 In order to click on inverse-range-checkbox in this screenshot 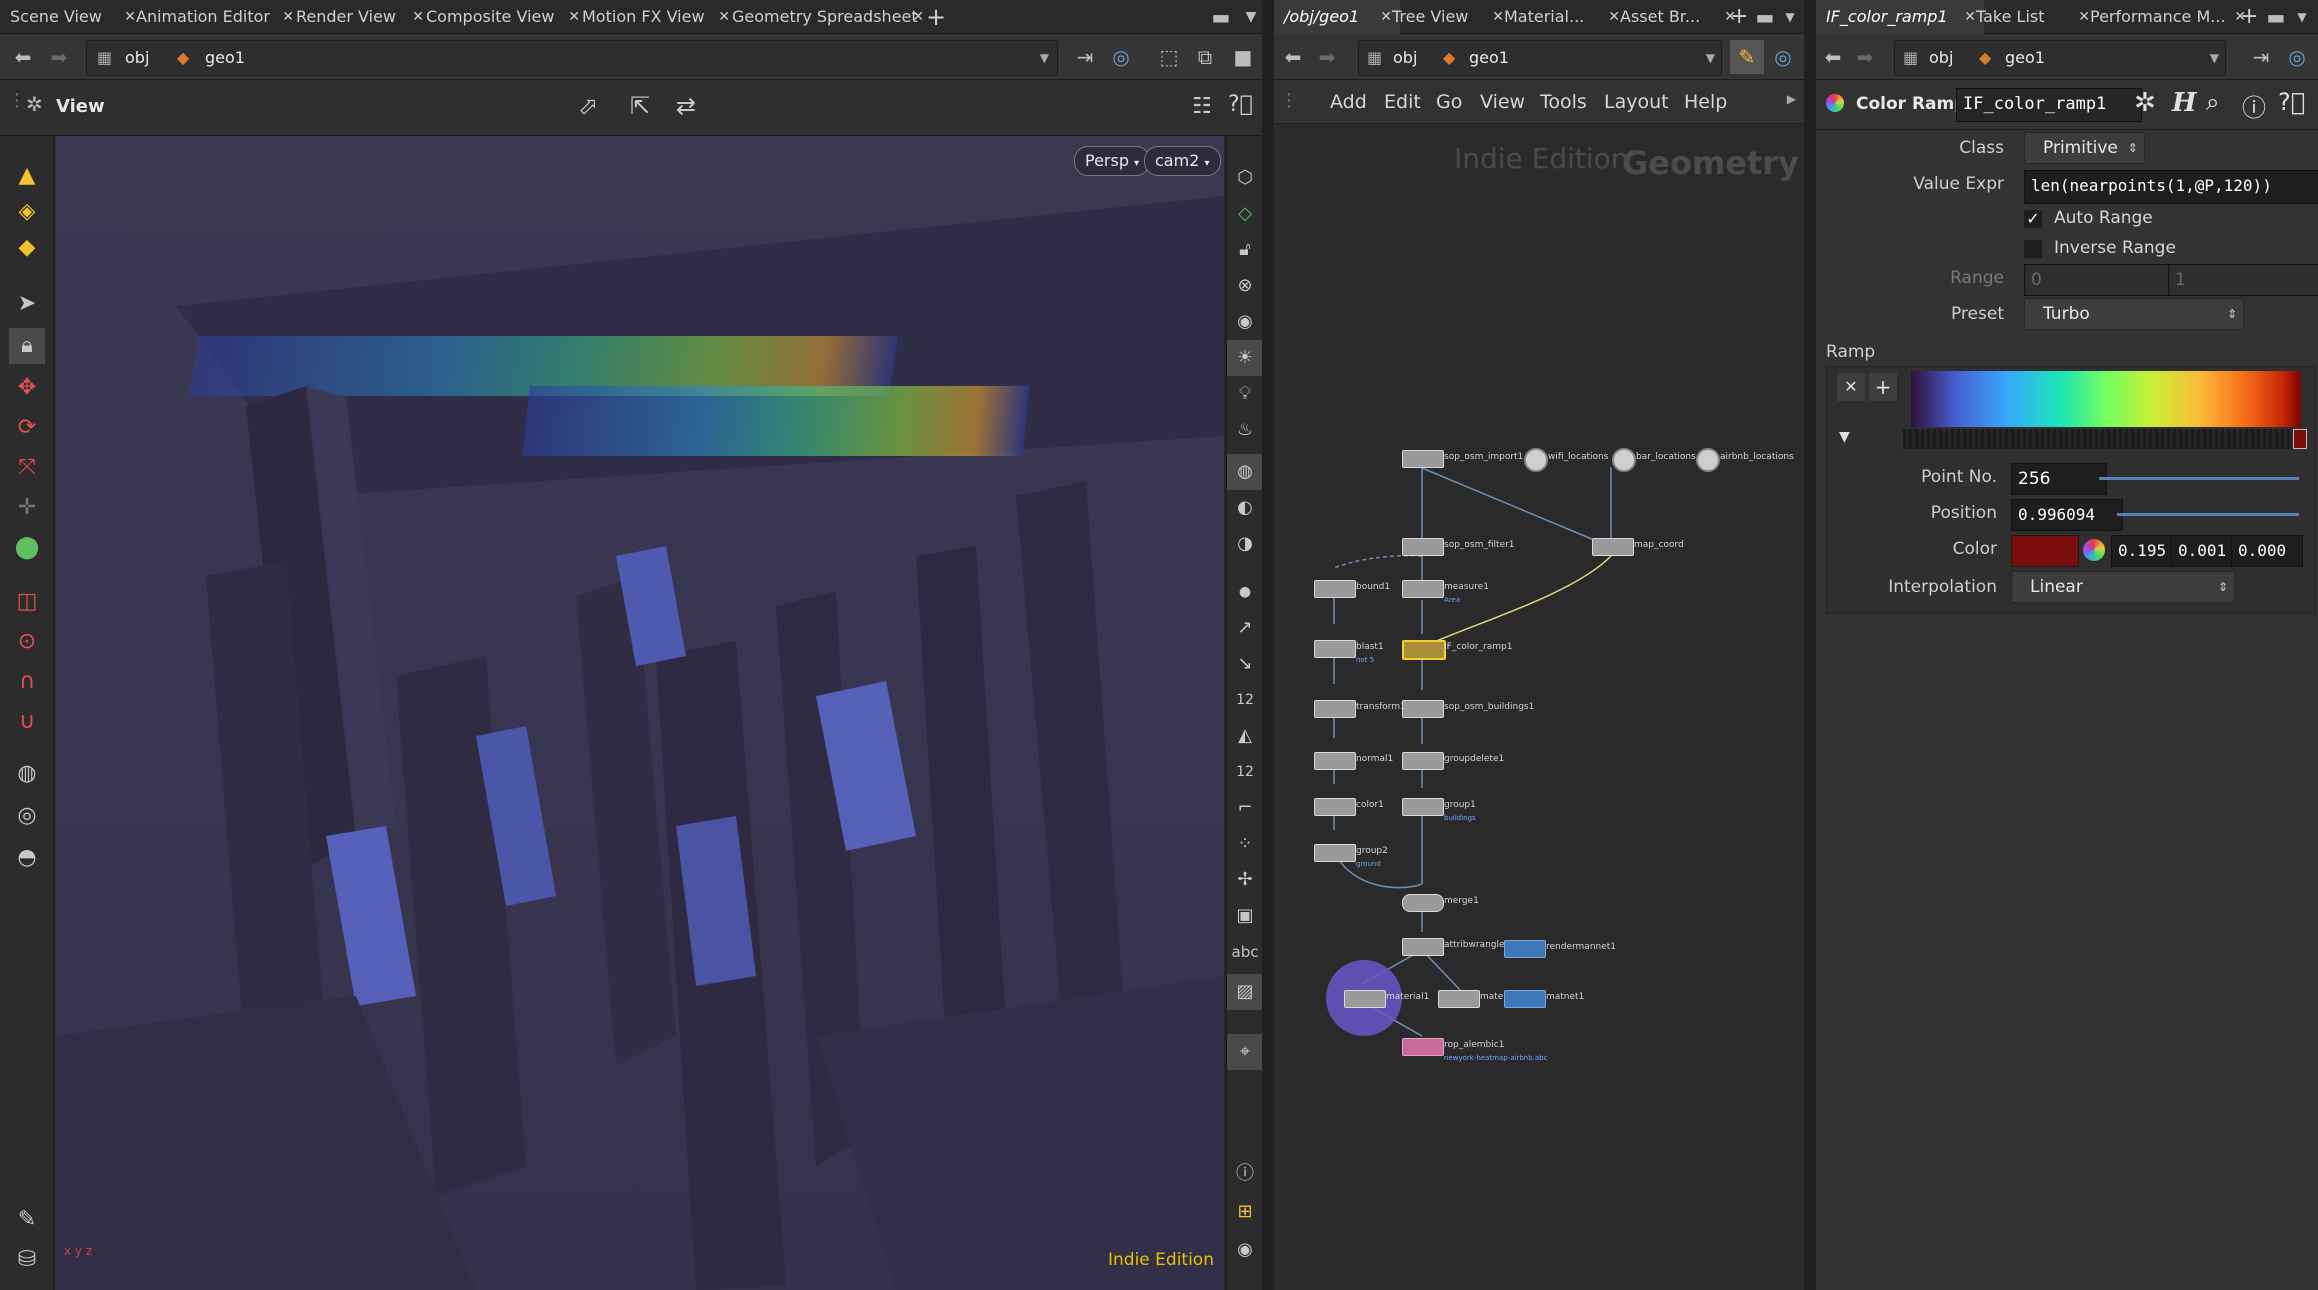, I will do `click(2033, 249)`.